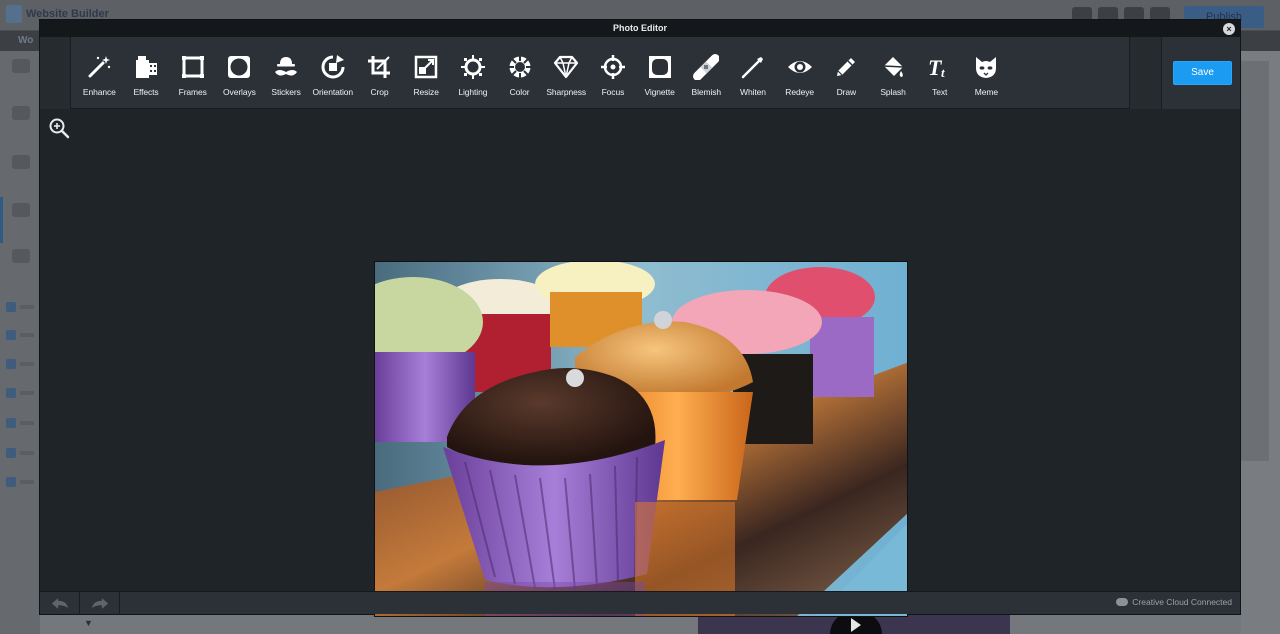 The width and height of the screenshot is (1280, 634). What do you see at coordinates (11, 335) in the screenshot?
I see `settings-icon` at bounding box center [11, 335].